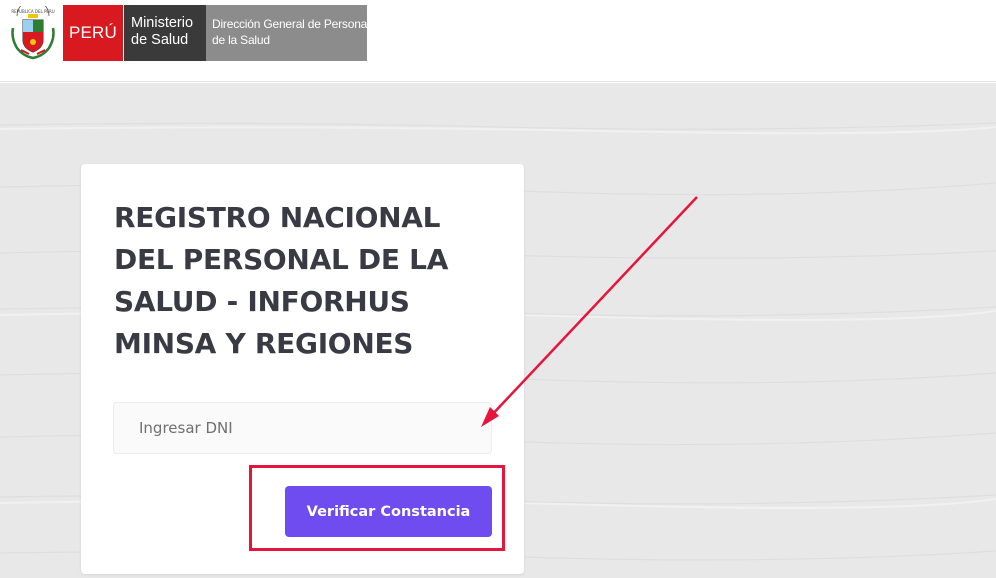  I want to click on title-line-4: MINSA Y REGIONES, so click(264, 343).